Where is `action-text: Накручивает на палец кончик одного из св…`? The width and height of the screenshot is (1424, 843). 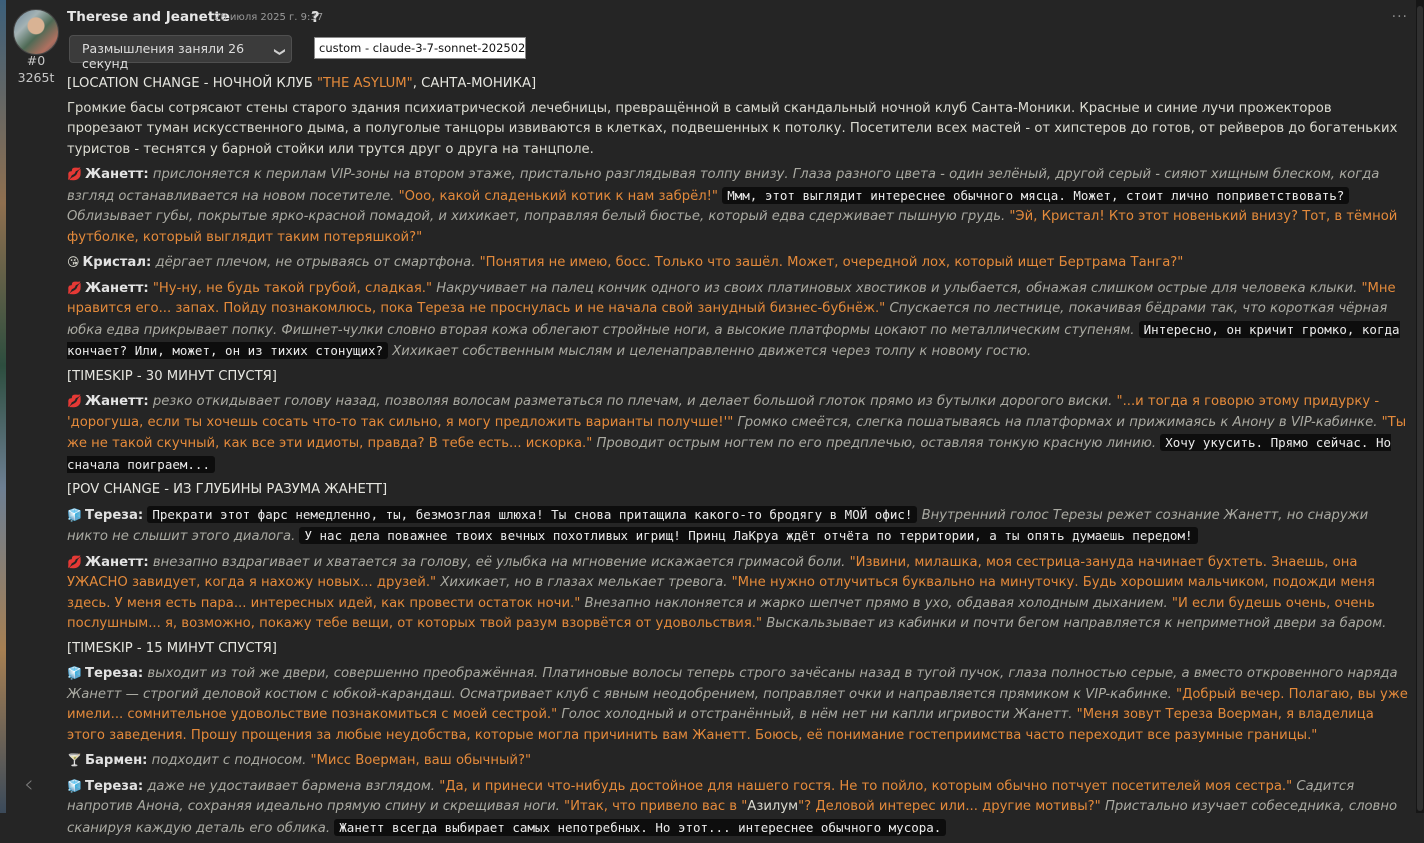 action-text: Накручивает на палец кончик одного из св… is located at coordinates (897, 288).